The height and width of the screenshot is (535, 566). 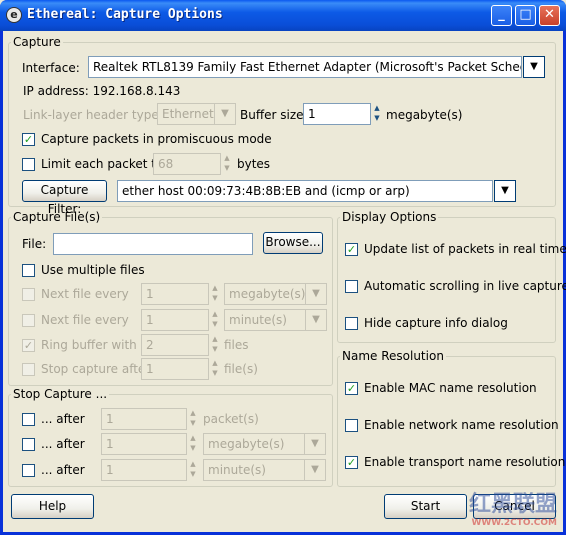 What do you see at coordinates (514, 523) in the screenshot?
I see `watermark-url: WWW.2CTO.COM` at bounding box center [514, 523].